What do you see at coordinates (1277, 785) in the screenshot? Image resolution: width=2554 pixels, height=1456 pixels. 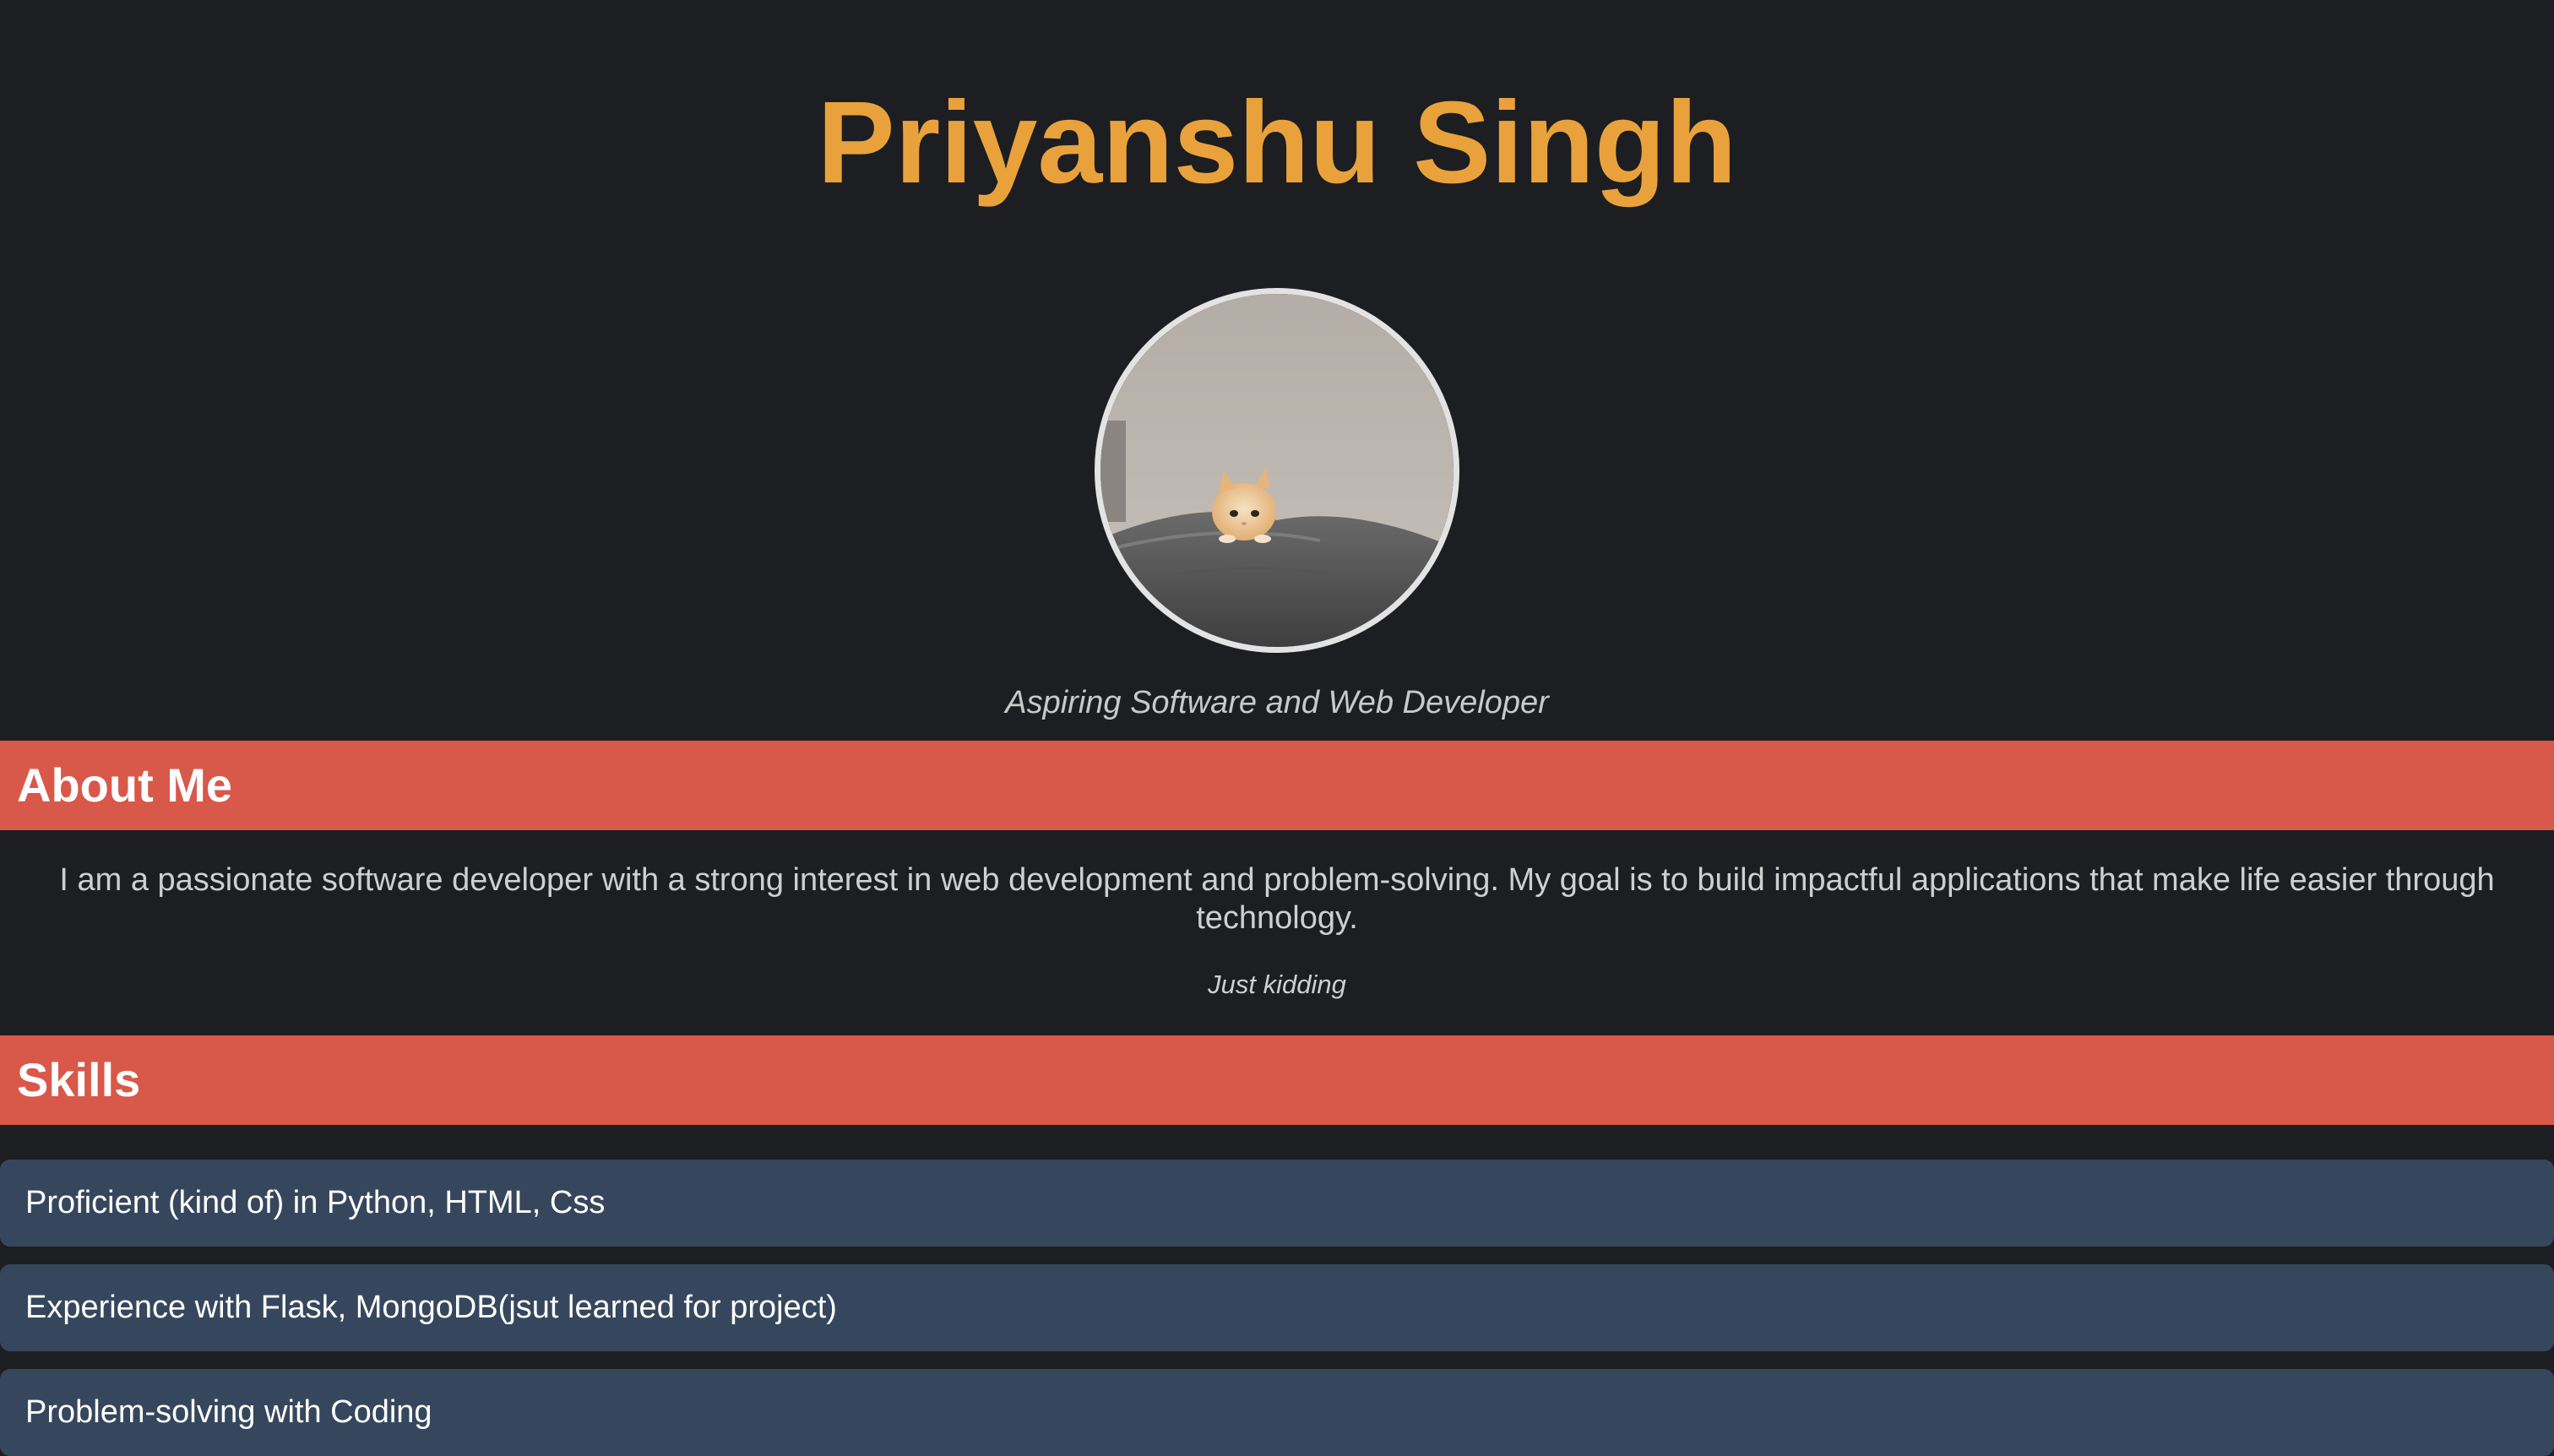 I see `about-me-heading: About Me` at bounding box center [1277, 785].